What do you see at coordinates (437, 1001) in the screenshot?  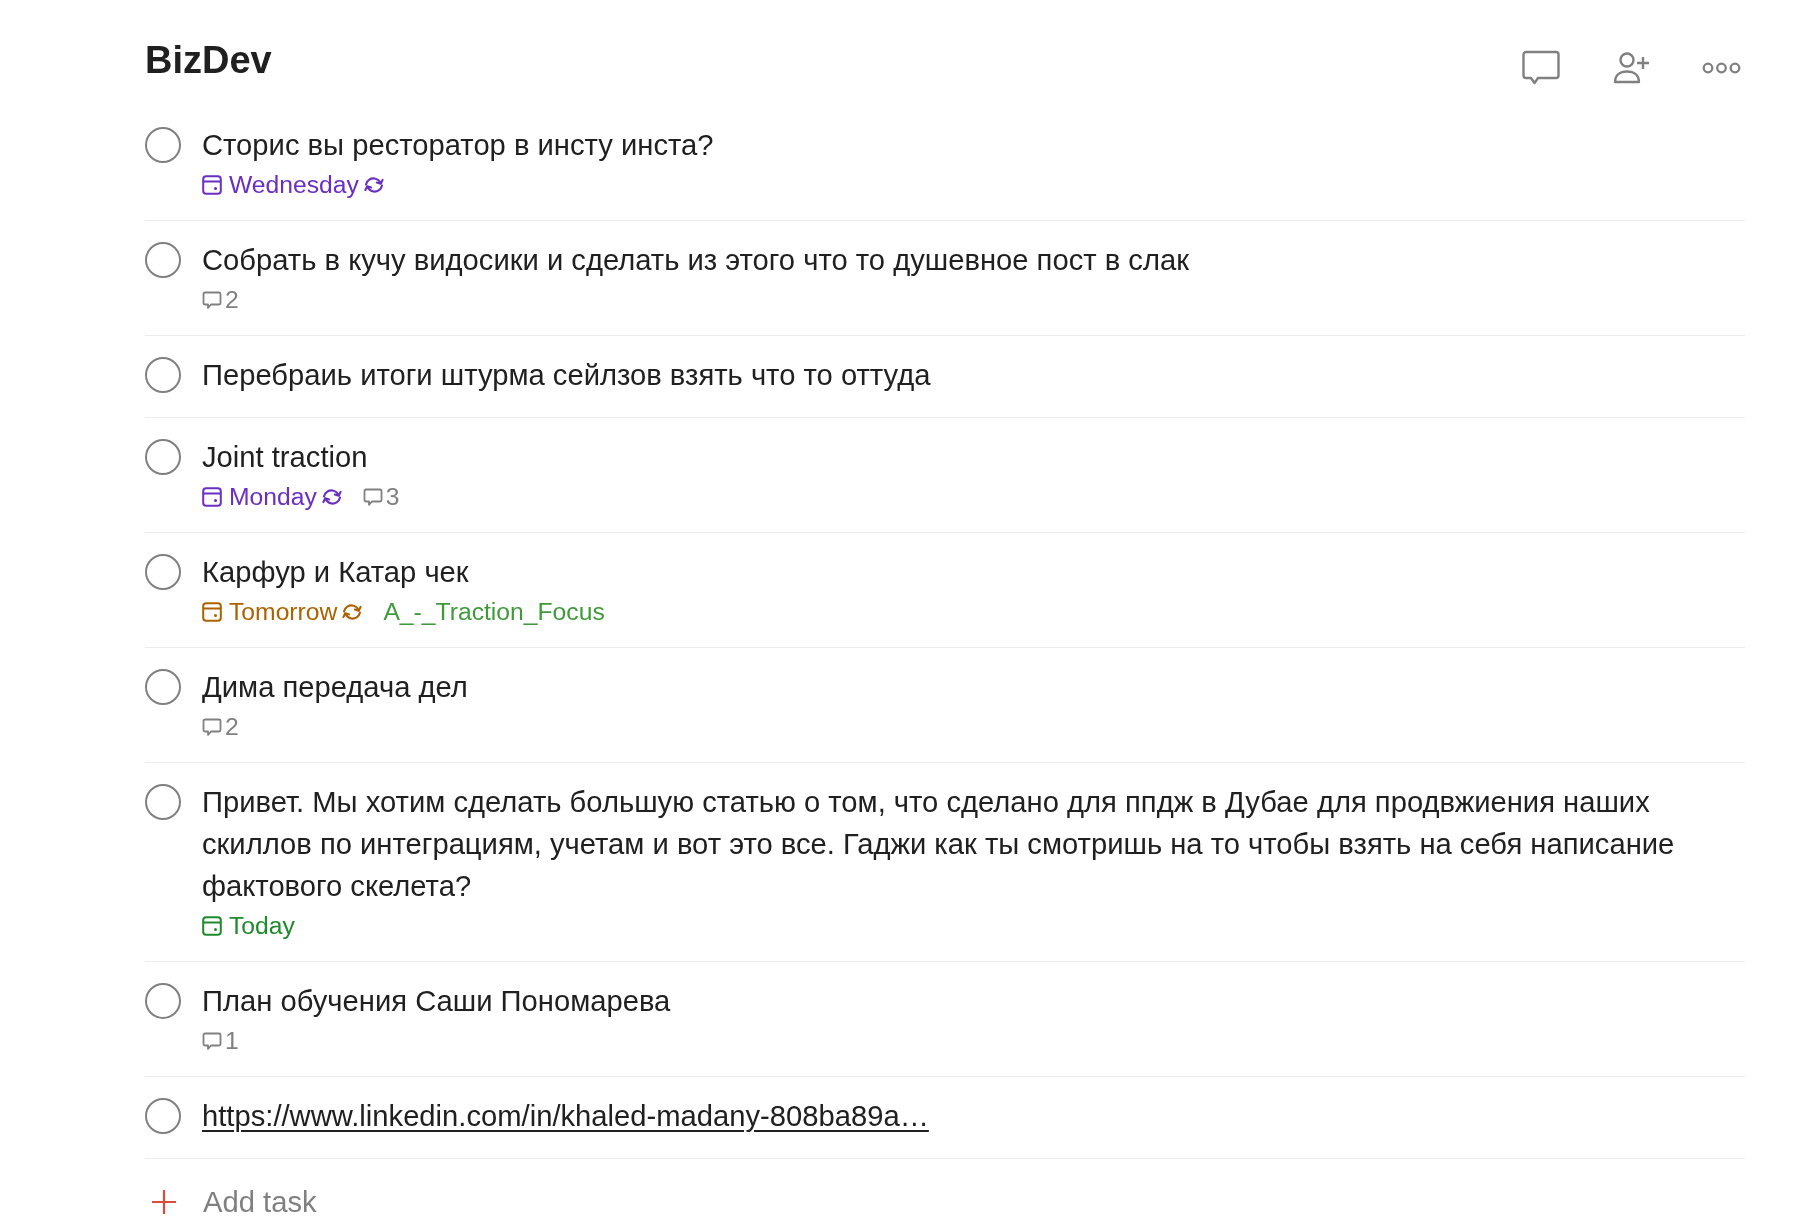 I see `task-title: План обучения Саши Пономарева` at bounding box center [437, 1001].